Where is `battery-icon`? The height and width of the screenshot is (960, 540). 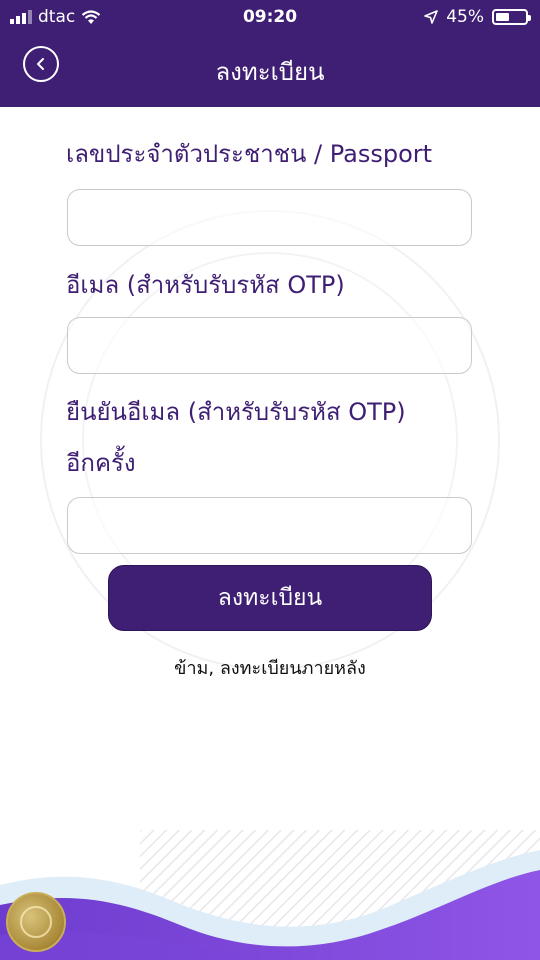
battery-icon is located at coordinates (511, 17).